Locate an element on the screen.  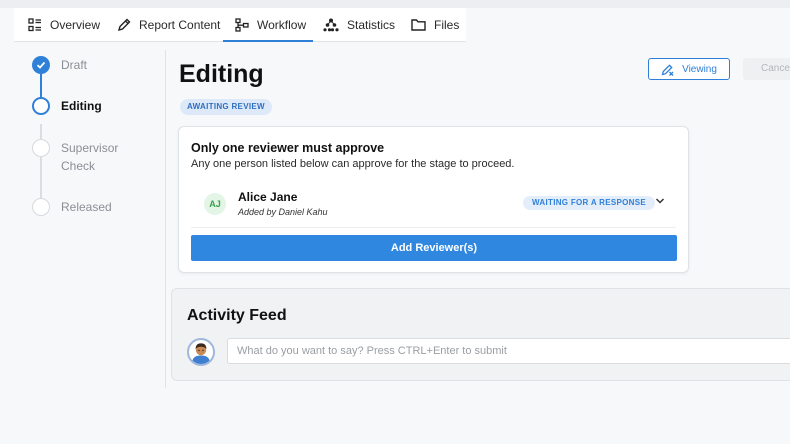
tab-workflow: Workflow is located at coordinates (268, 25).